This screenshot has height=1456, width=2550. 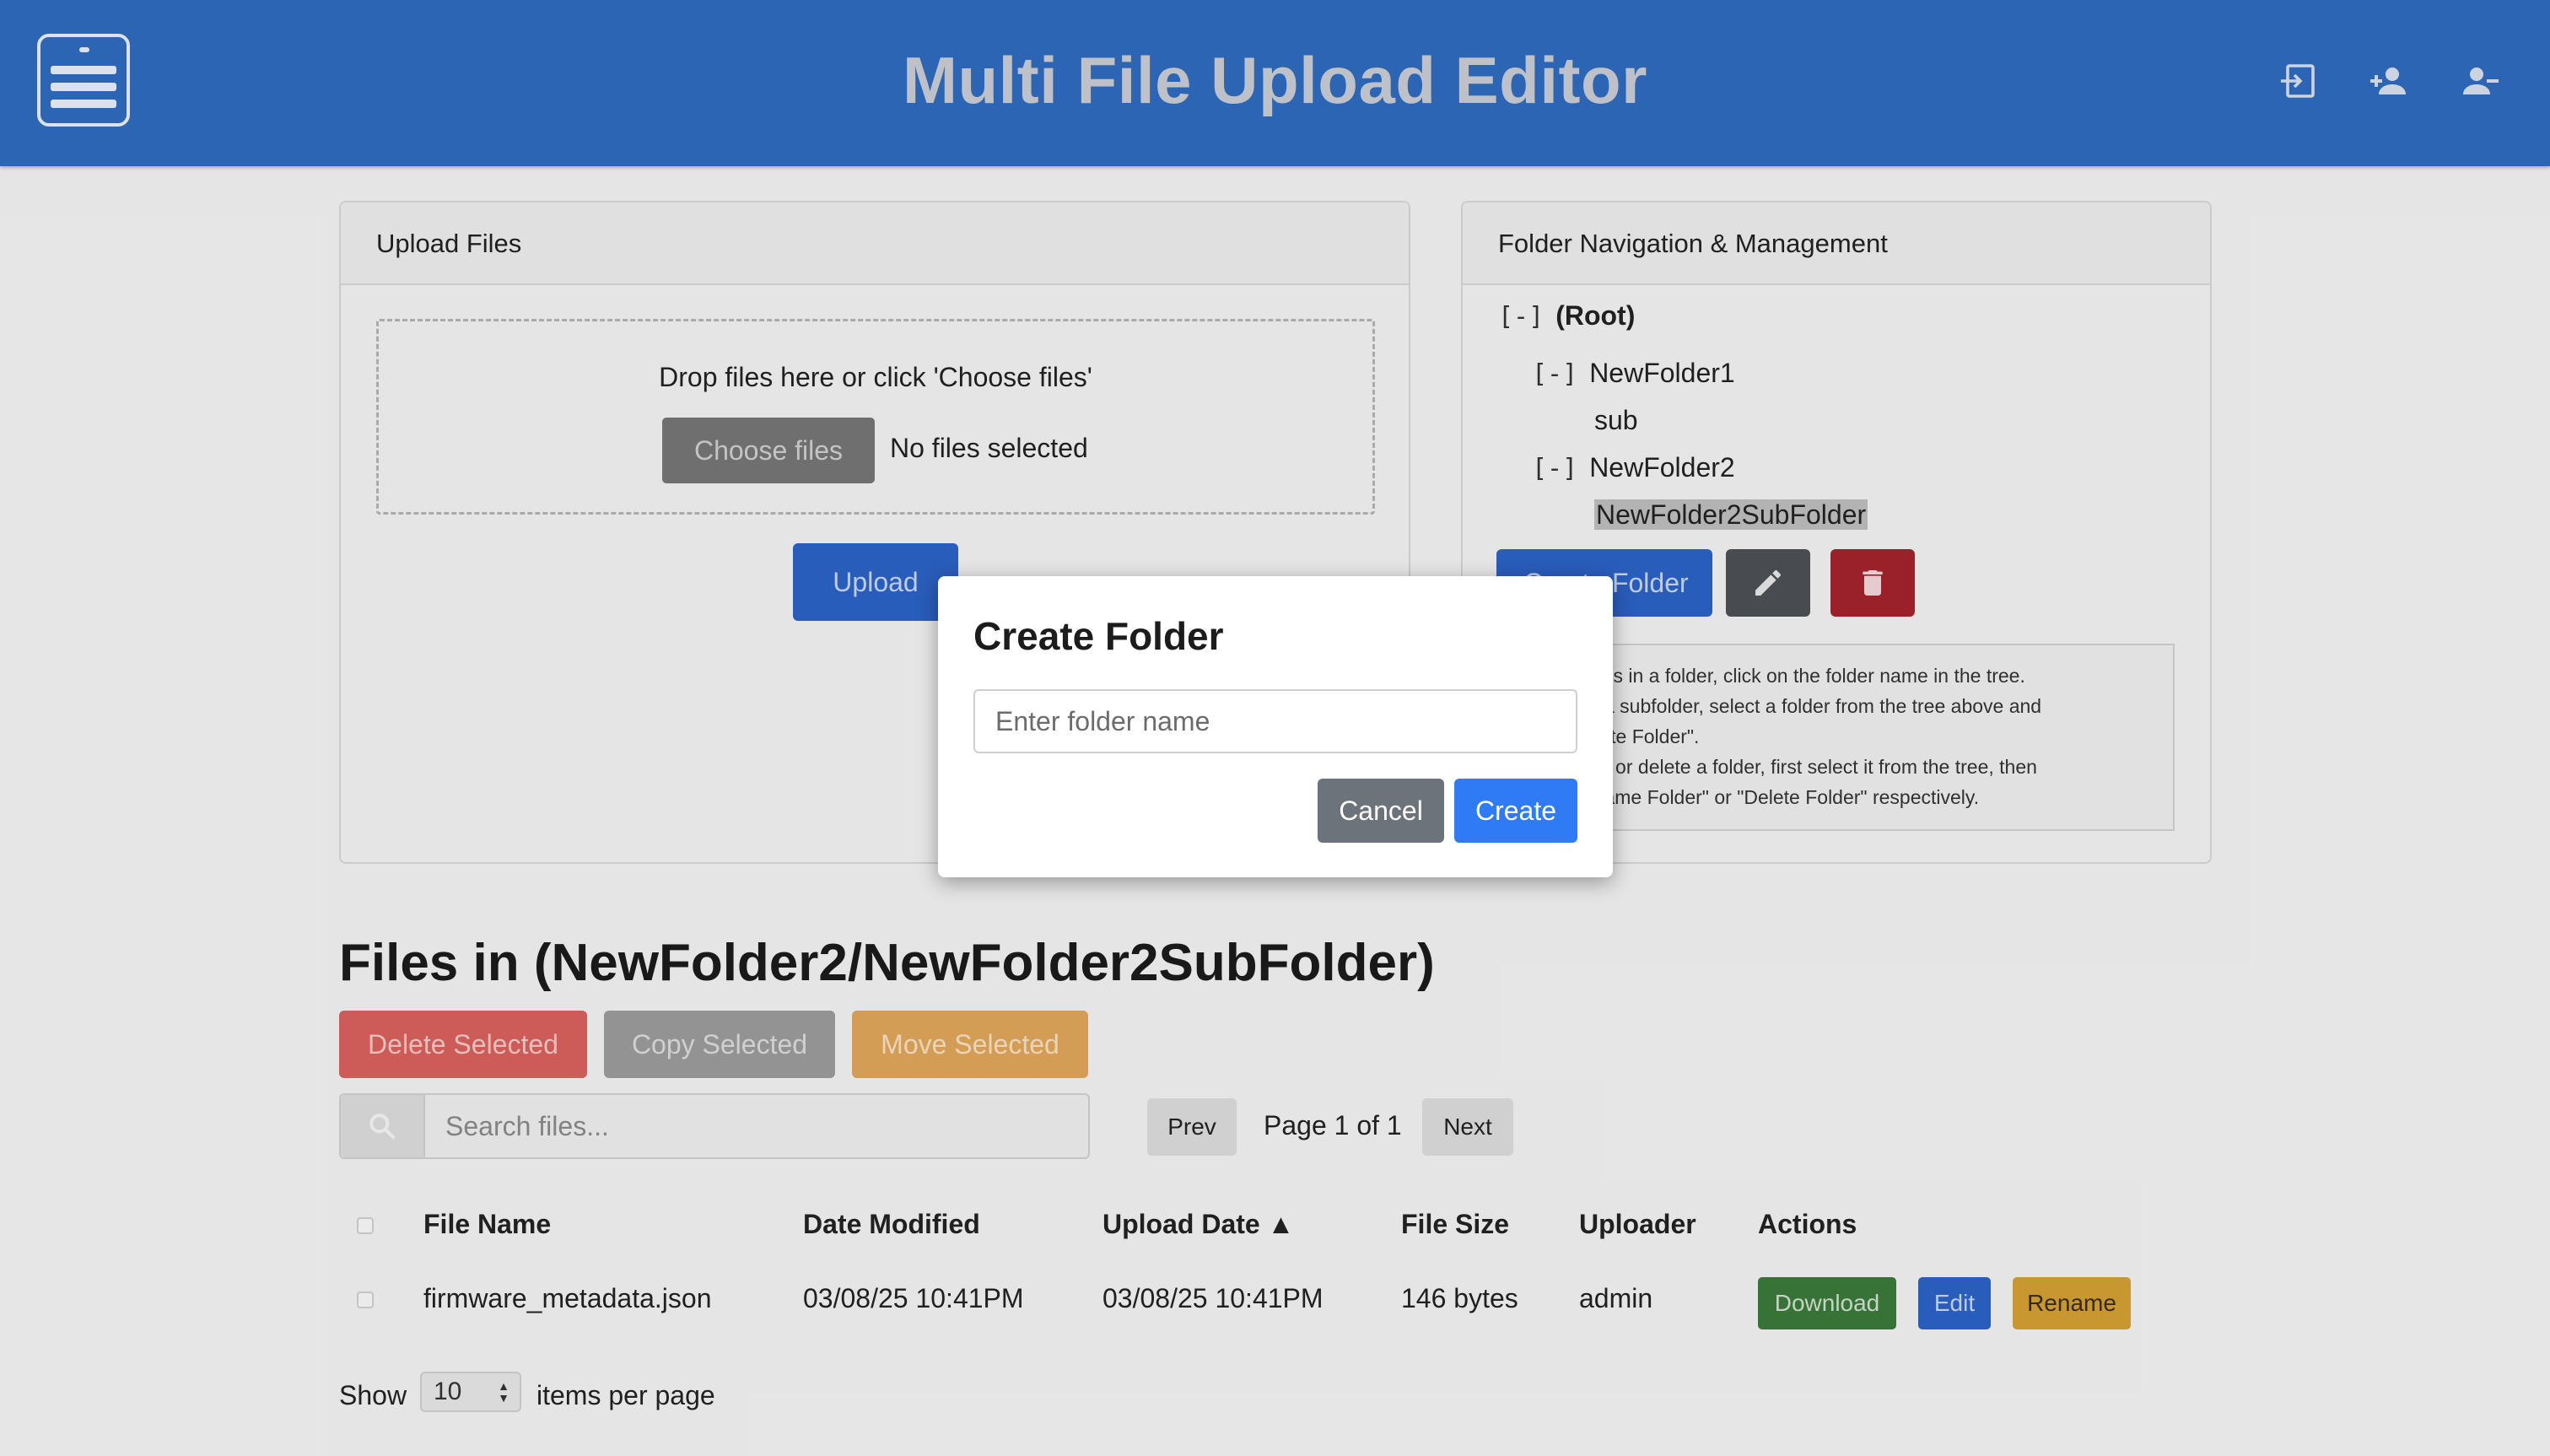 I want to click on modal-title: Create Folder, so click(x=1098, y=636).